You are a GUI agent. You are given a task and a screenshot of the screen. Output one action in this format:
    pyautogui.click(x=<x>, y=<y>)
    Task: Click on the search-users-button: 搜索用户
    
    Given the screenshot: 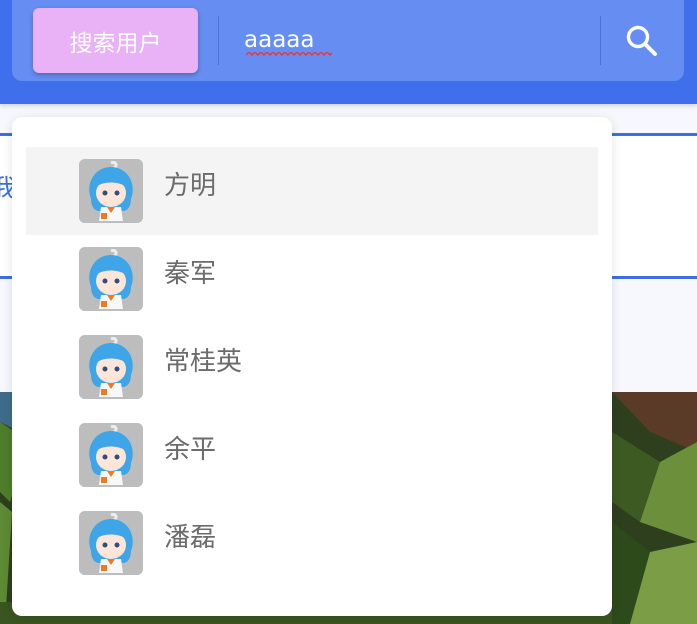 What is the action you would take?
    pyautogui.click(x=115, y=40)
    